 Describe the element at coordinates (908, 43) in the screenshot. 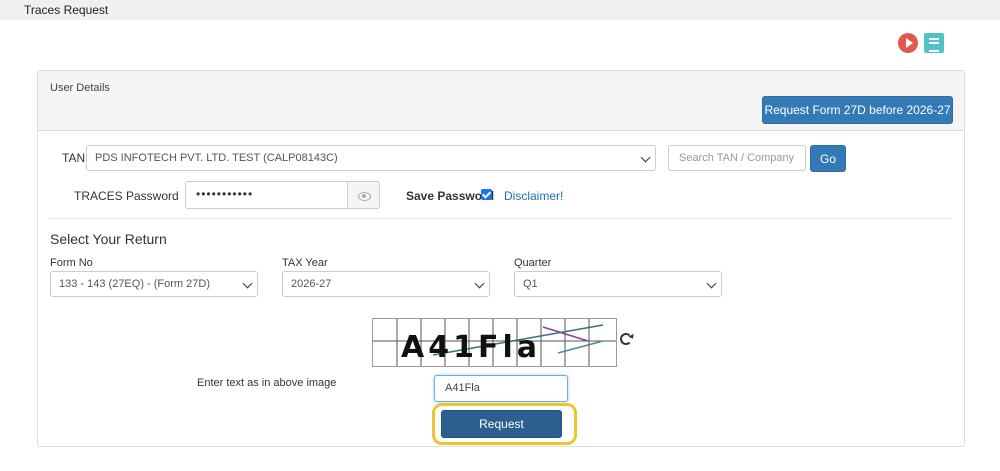

I see `play-icon` at that location.